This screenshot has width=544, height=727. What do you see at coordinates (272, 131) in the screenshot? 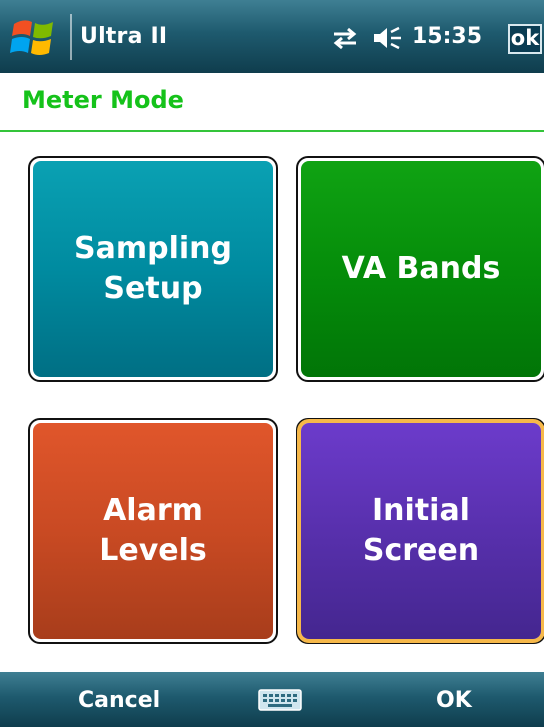
I see `title-divider` at bounding box center [272, 131].